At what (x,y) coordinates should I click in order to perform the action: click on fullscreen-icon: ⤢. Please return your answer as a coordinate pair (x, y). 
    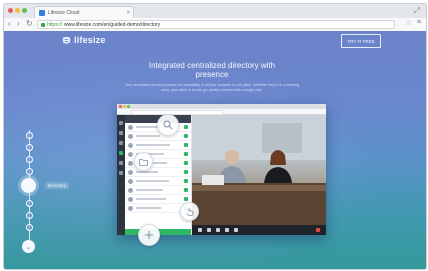
    Looking at the image, I should click on (417, 11).